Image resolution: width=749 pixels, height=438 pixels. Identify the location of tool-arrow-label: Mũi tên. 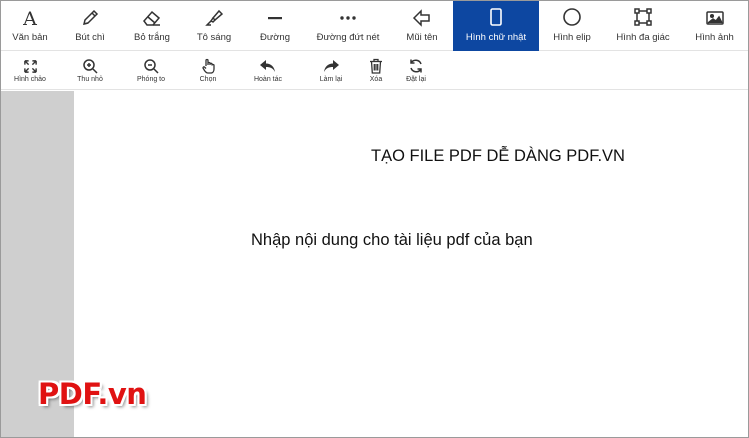
(422, 37).